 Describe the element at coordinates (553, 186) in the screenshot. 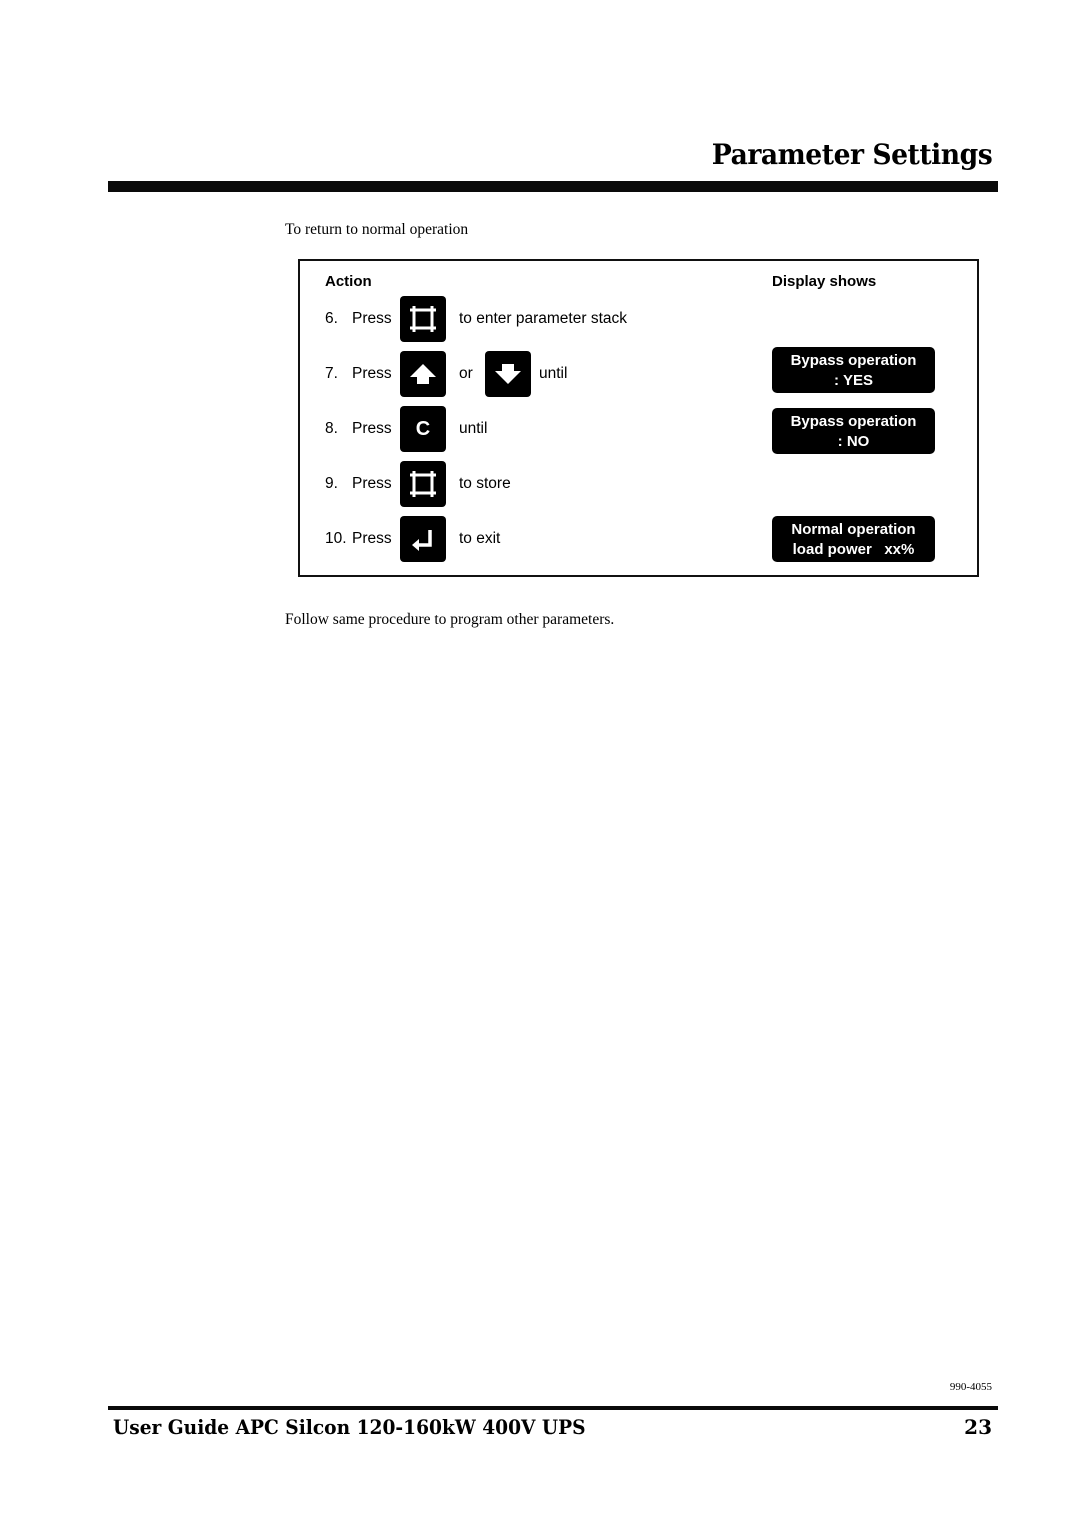

I see `header-rule` at that location.